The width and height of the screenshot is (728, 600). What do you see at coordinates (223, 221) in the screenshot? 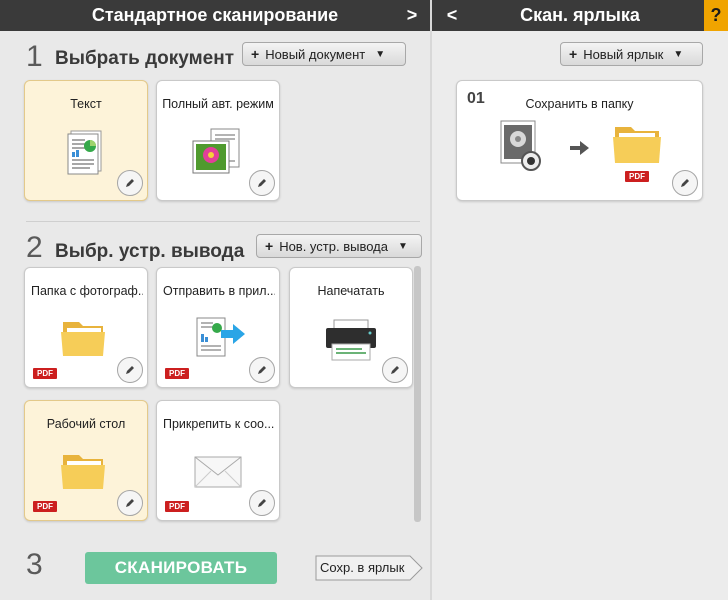
I see `section-separator` at bounding box center [223, 221].